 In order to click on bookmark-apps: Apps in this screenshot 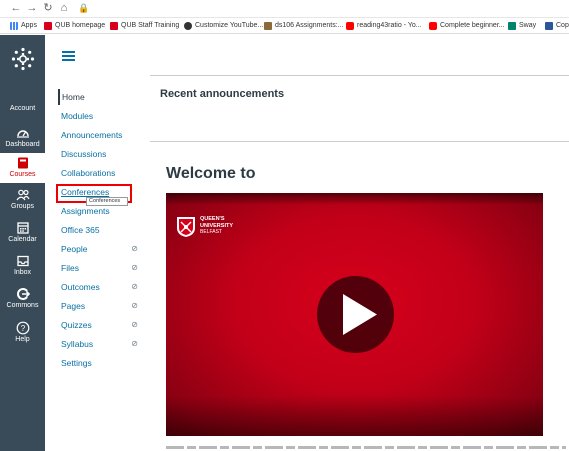, I will do `click(23, 26)`.